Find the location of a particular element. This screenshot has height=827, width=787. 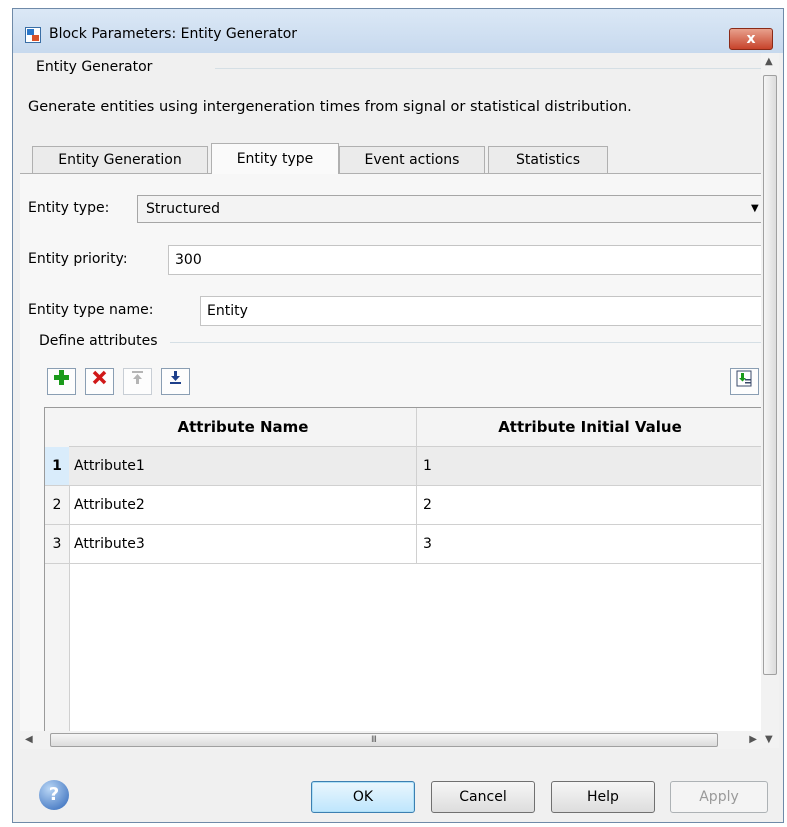

import-icon is located at coordinates (744, 378).